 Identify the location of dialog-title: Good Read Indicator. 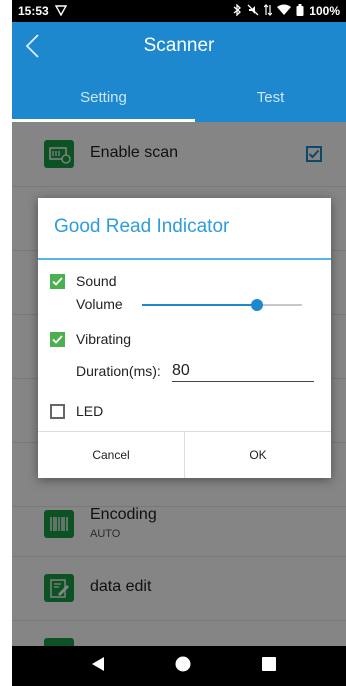
(142, 226).